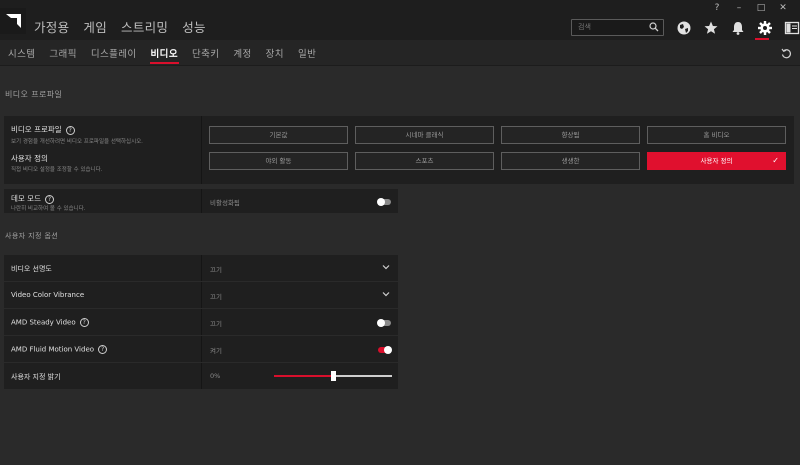 The image size is (800, 465). I want to click on nav-streaming: 스트리밍, so click(144, 26).